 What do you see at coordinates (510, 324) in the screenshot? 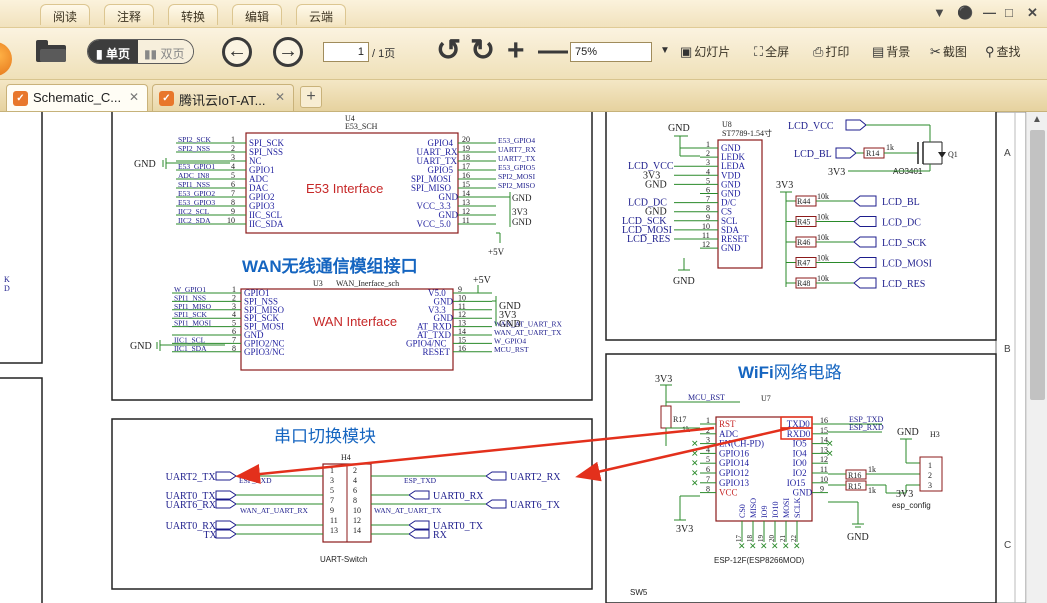
I see `net-label: GND` at bounding box center [510, 324].